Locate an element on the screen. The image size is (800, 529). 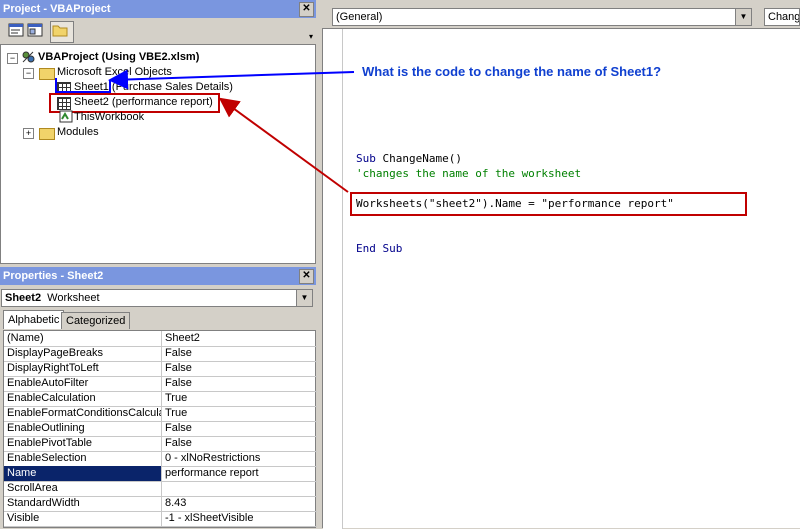
blue-bracket-sheet1 is located at coordinates (83, 85).